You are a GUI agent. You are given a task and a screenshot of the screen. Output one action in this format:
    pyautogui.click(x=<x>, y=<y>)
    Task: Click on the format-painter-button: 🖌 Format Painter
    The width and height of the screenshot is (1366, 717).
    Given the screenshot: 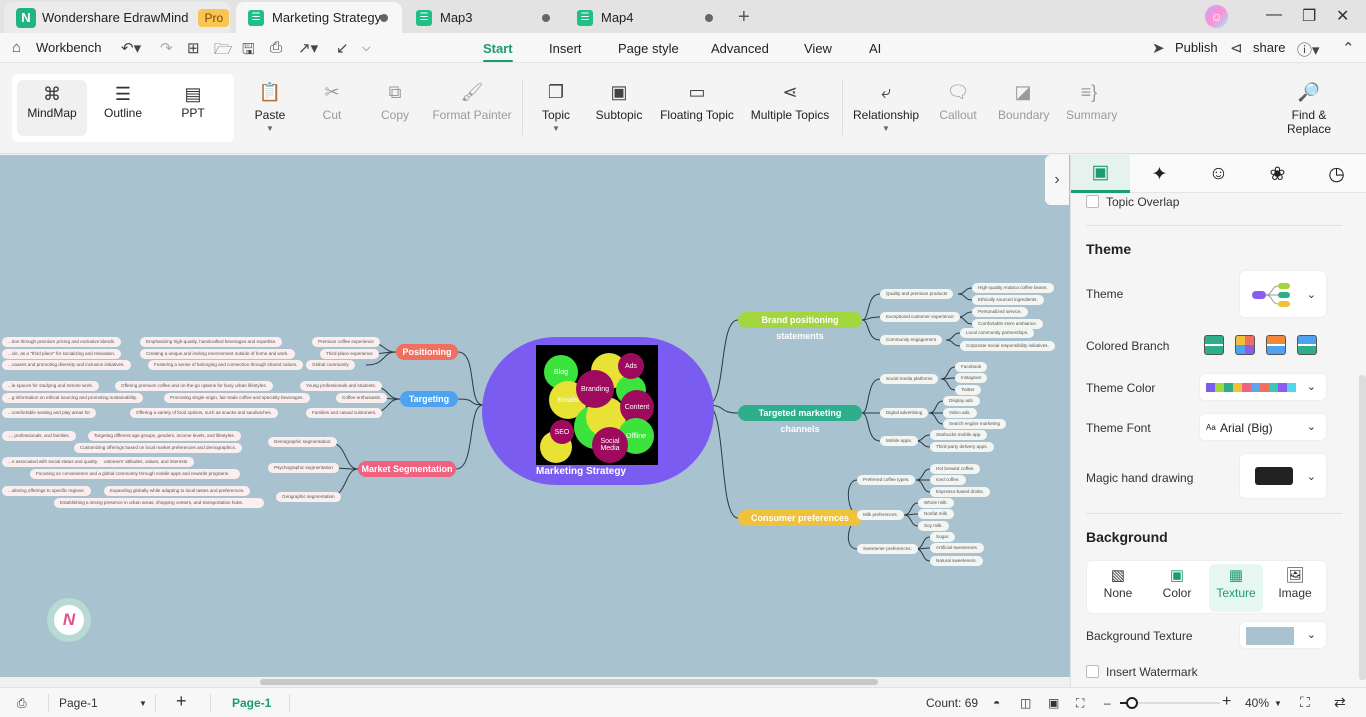 What is the action you would take?
    pyautogui.click(x=472, y=102)
    